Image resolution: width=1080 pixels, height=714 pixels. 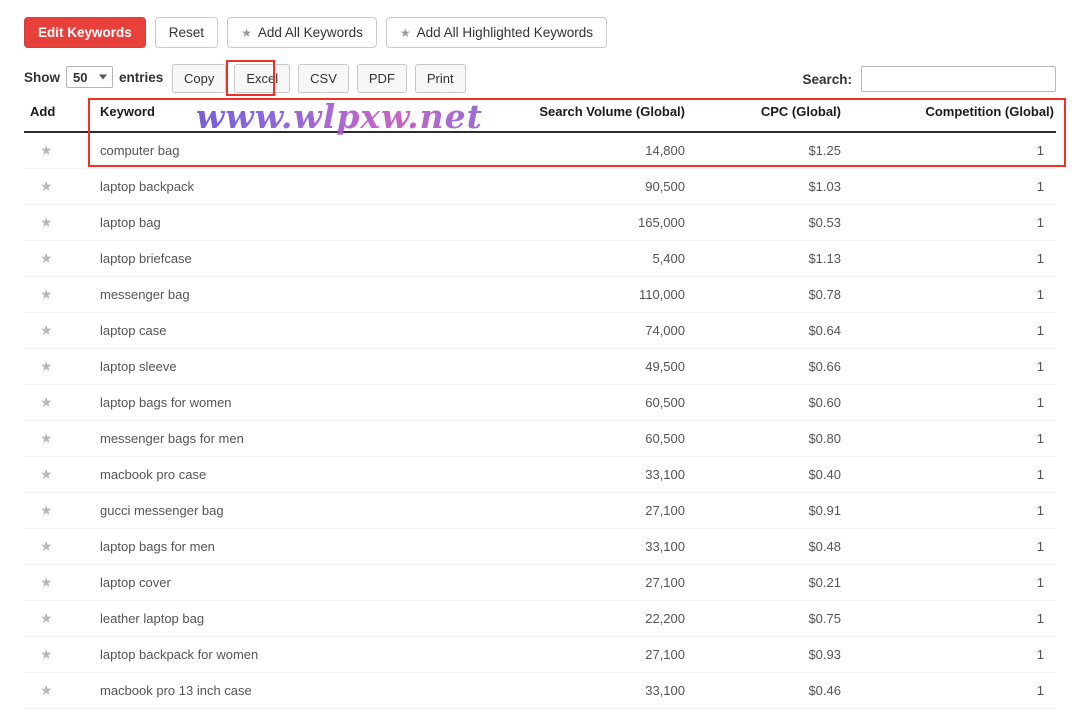 I want to click on excel-button: Excel, so click(x=262, y=78).